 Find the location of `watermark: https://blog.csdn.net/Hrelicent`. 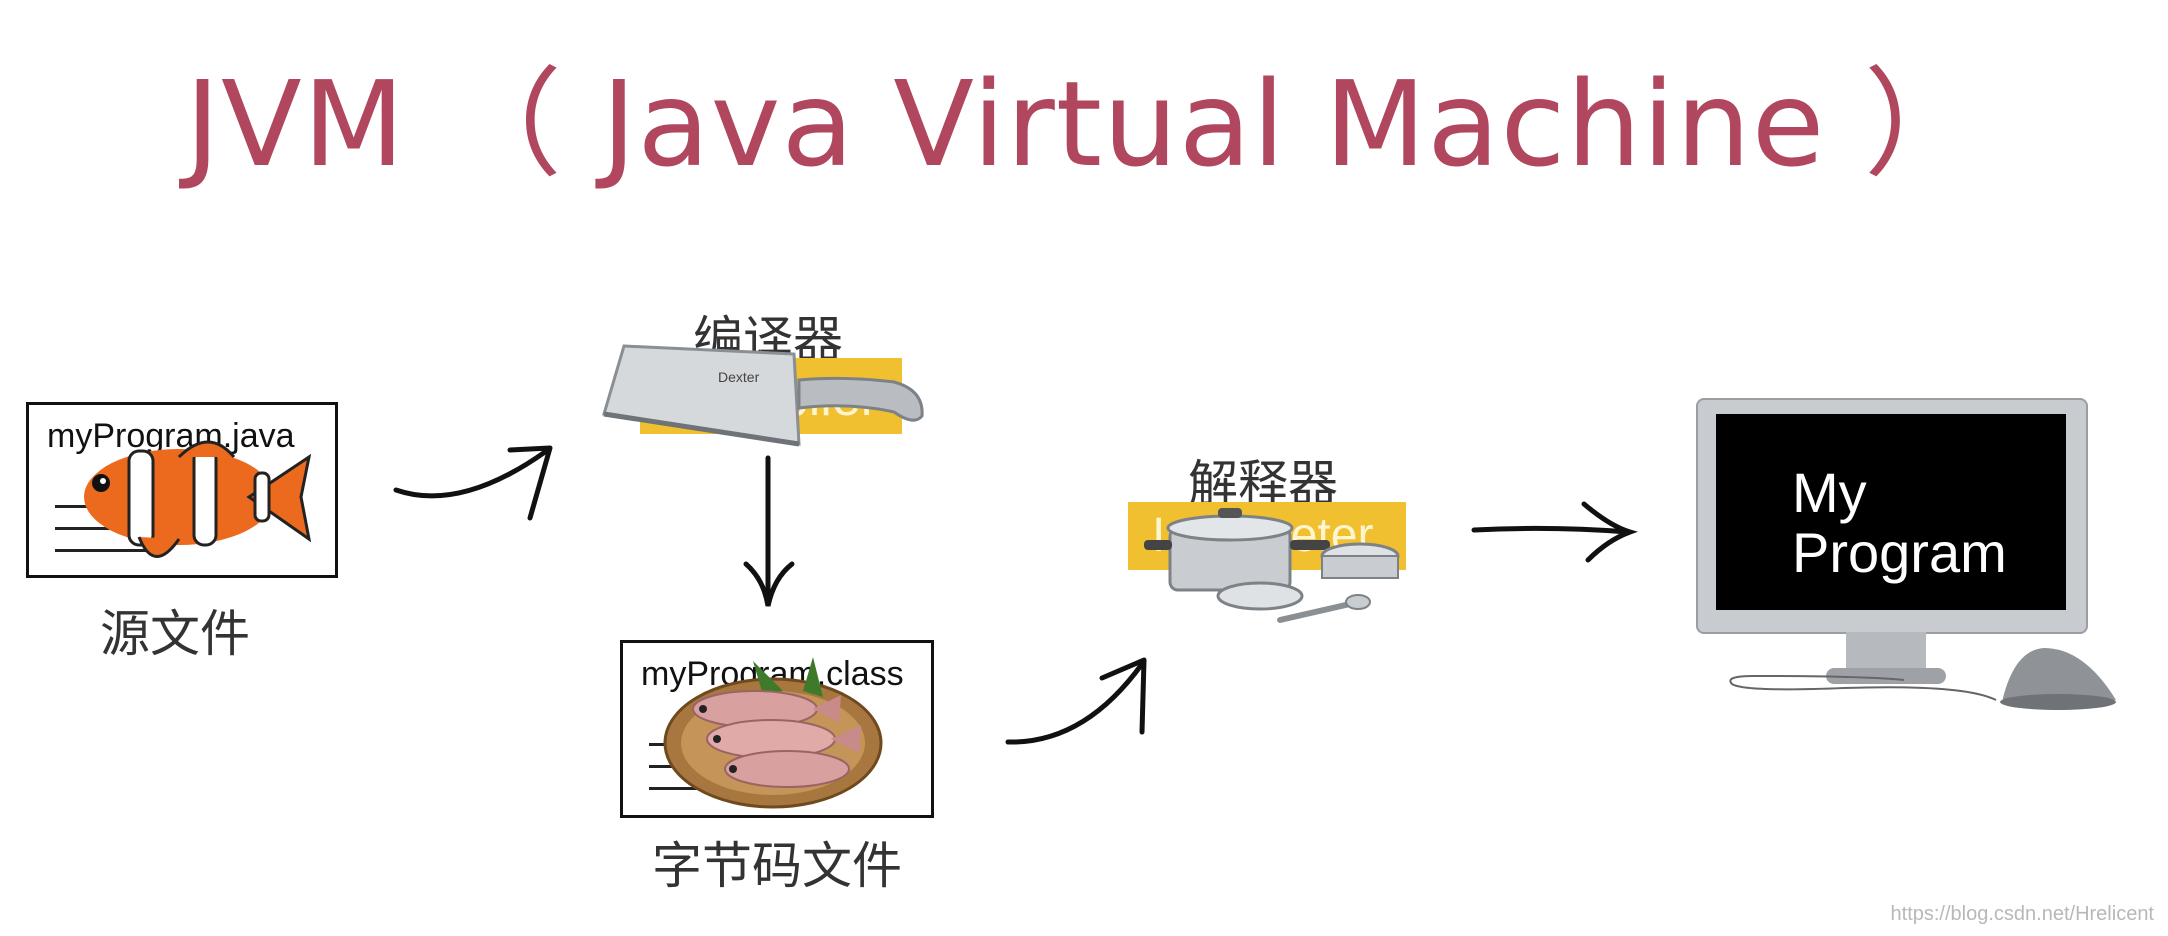

watermark: https://blog.csdn.net/Hrelicent is located at coordinates (2022, 914).